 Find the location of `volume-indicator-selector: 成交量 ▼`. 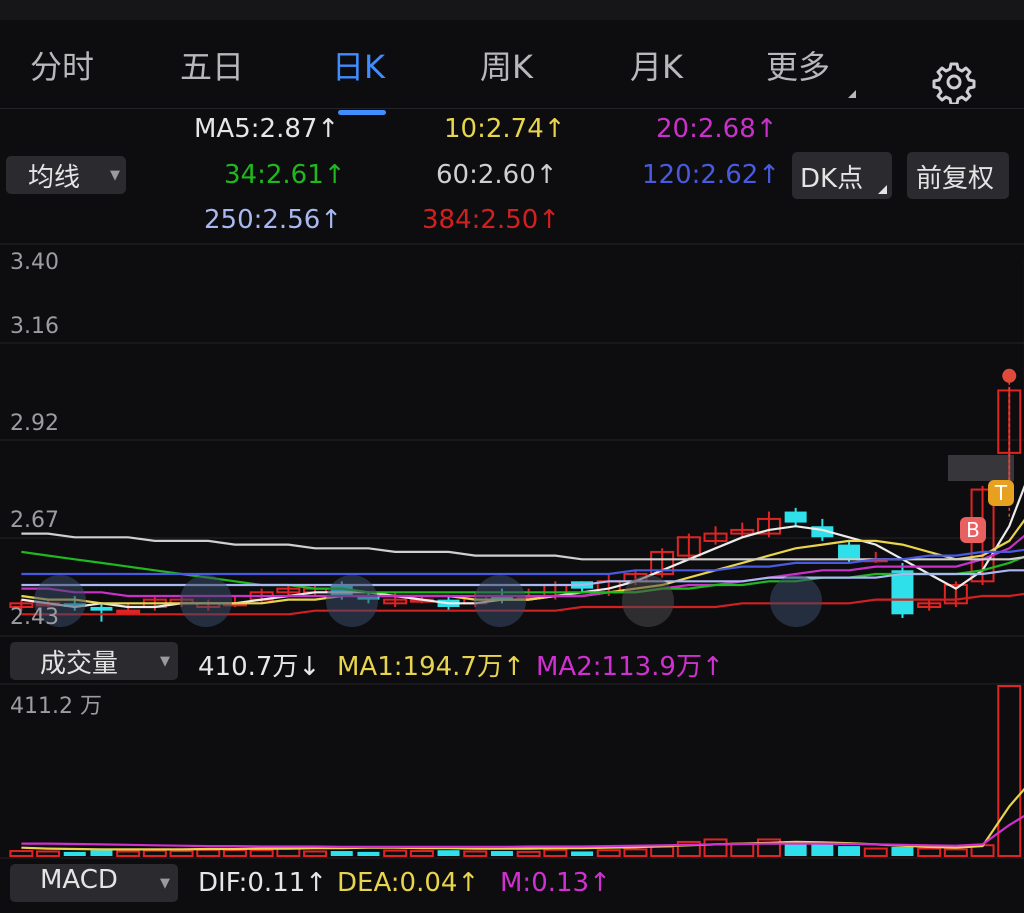

volume-indicator-selector: 成交量 ▼ is located at coordinates (94, 661).